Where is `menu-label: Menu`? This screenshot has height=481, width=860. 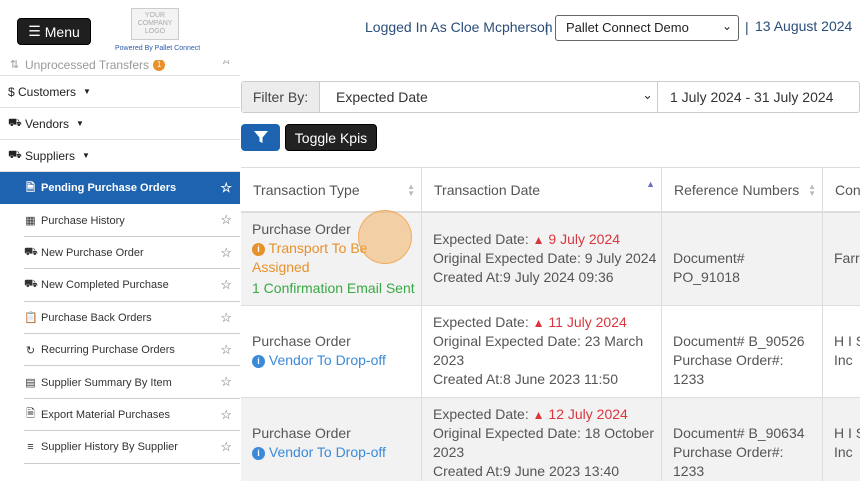
menu-label: Menu is located at coordinates (62, 31).